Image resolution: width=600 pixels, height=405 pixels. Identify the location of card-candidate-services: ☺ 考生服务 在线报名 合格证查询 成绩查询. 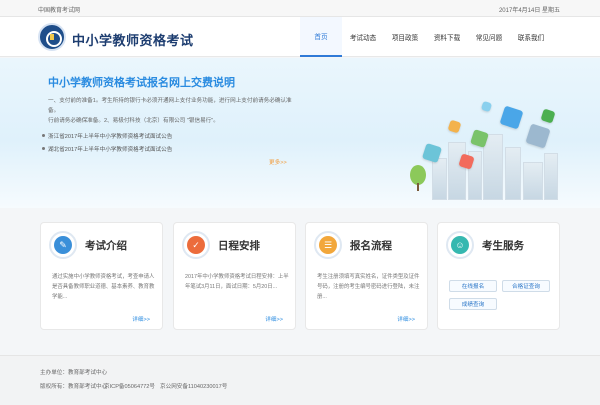
(498, 276).